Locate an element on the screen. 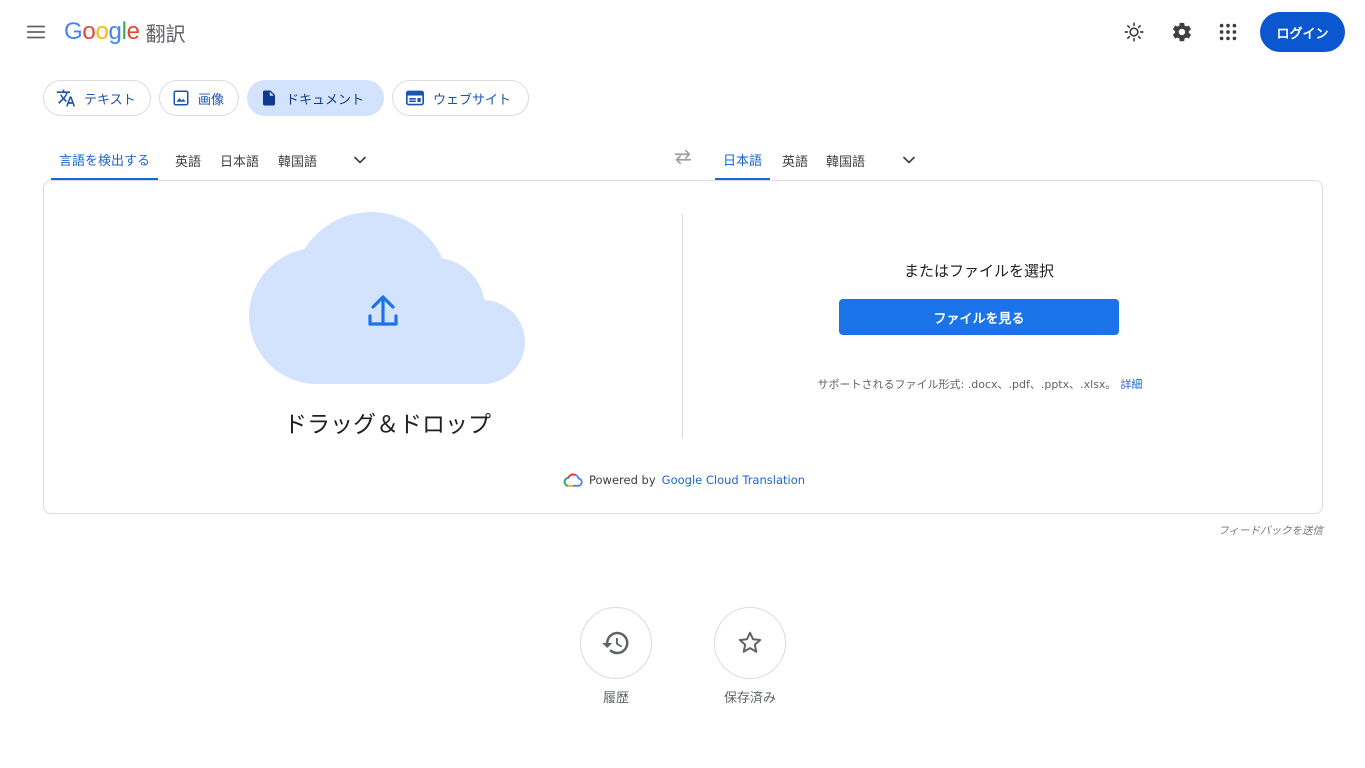 The height and width of the screenshot is (768, 1365). source-lang-english: 英語 is located at coordinates (188, 160).